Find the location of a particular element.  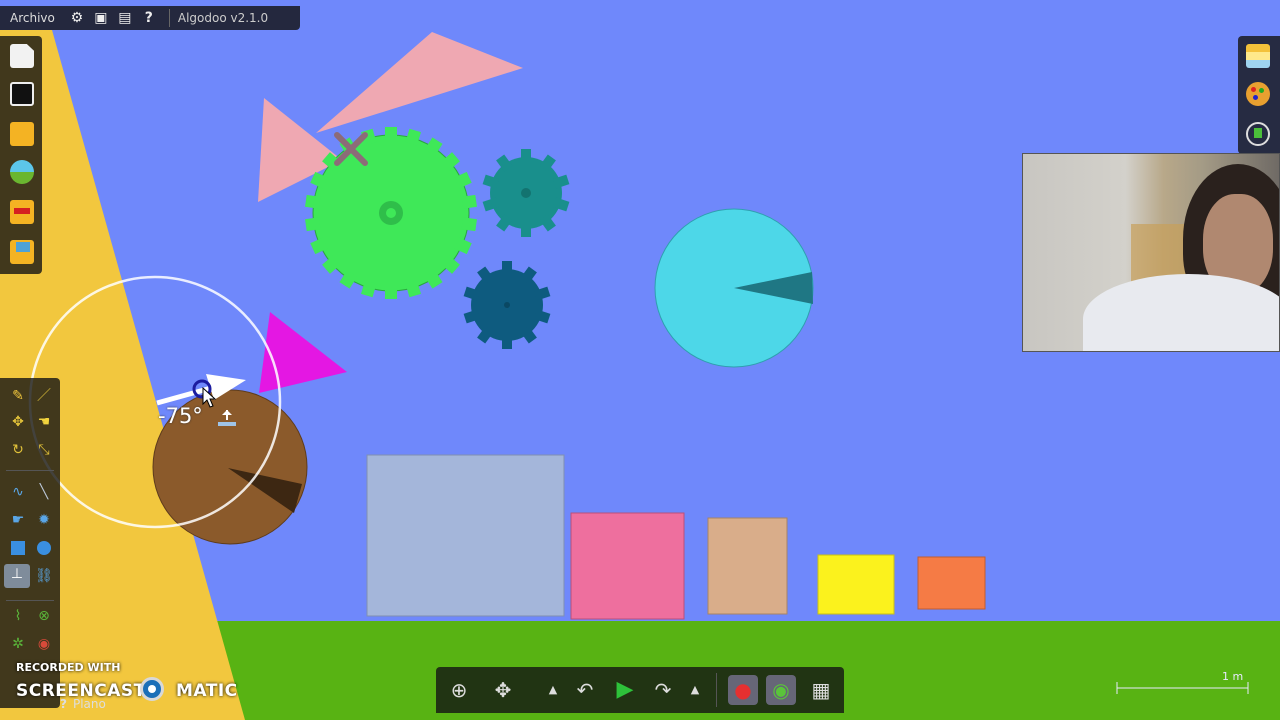

top-menu-bar: Archivo ⚙ ▣ ▤ ? Algodoo v2.1.0 is located at coordinates (150, 18).